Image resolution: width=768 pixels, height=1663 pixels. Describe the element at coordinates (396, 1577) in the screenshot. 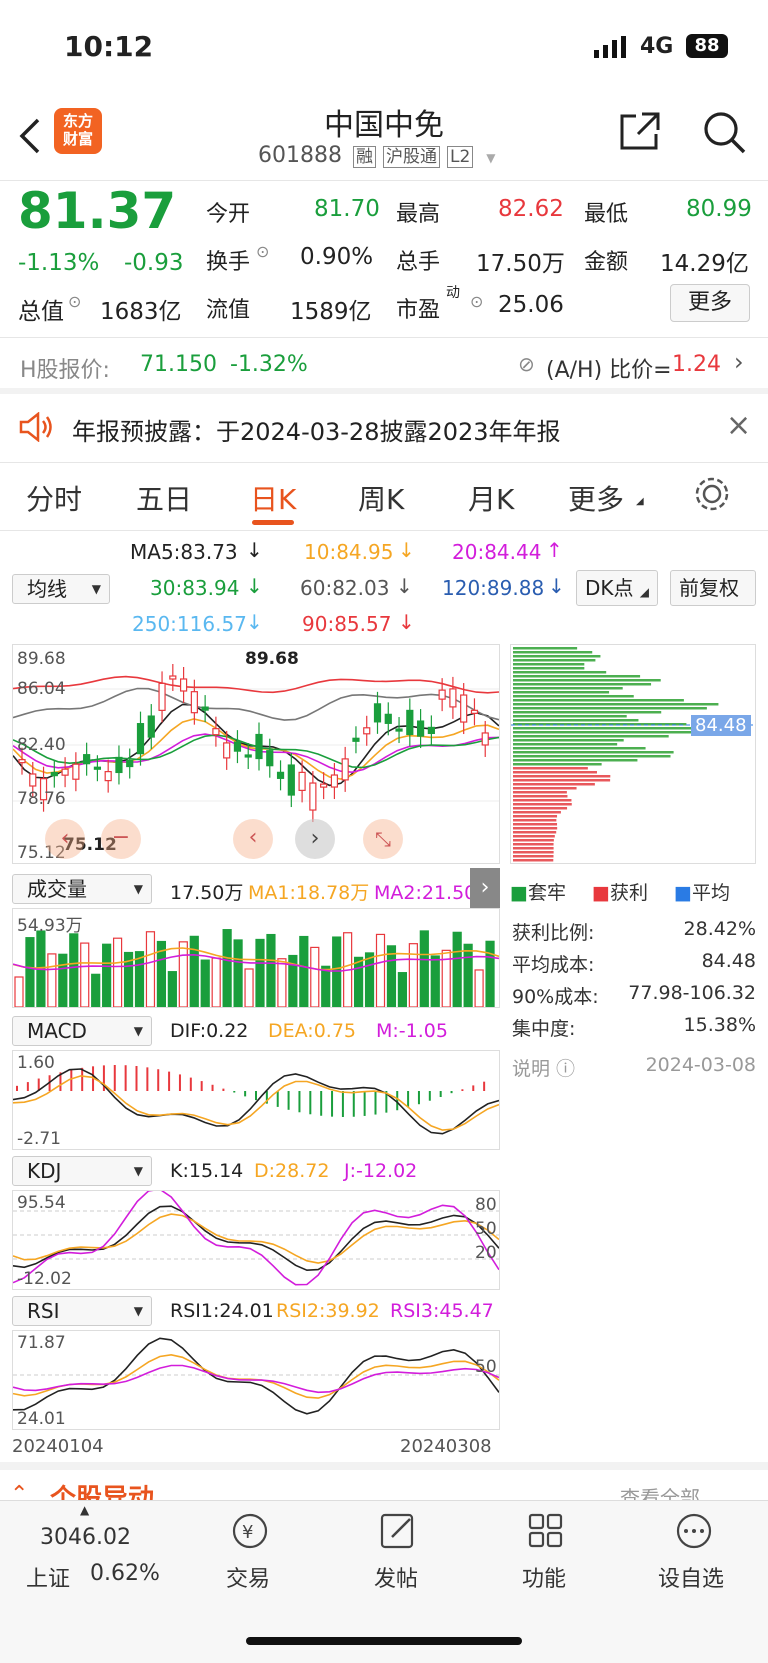

I see `post-label: 发帖` at that location.